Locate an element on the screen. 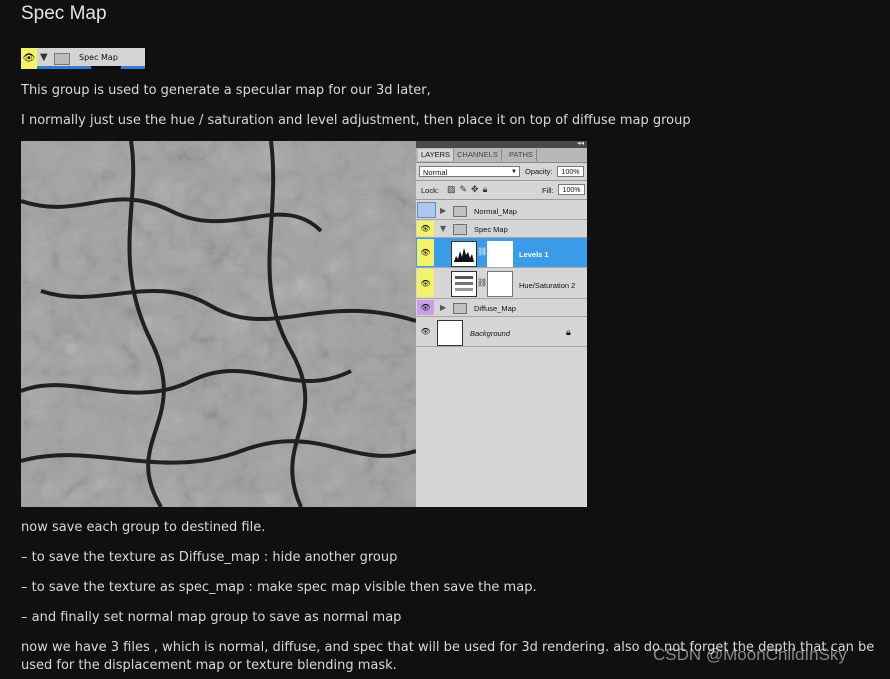 The width and height of the screenshot is (890, 679). layer-row-levels-1: 👁︎ ⛓ Levels 1 is located at coordinates (501, 253).